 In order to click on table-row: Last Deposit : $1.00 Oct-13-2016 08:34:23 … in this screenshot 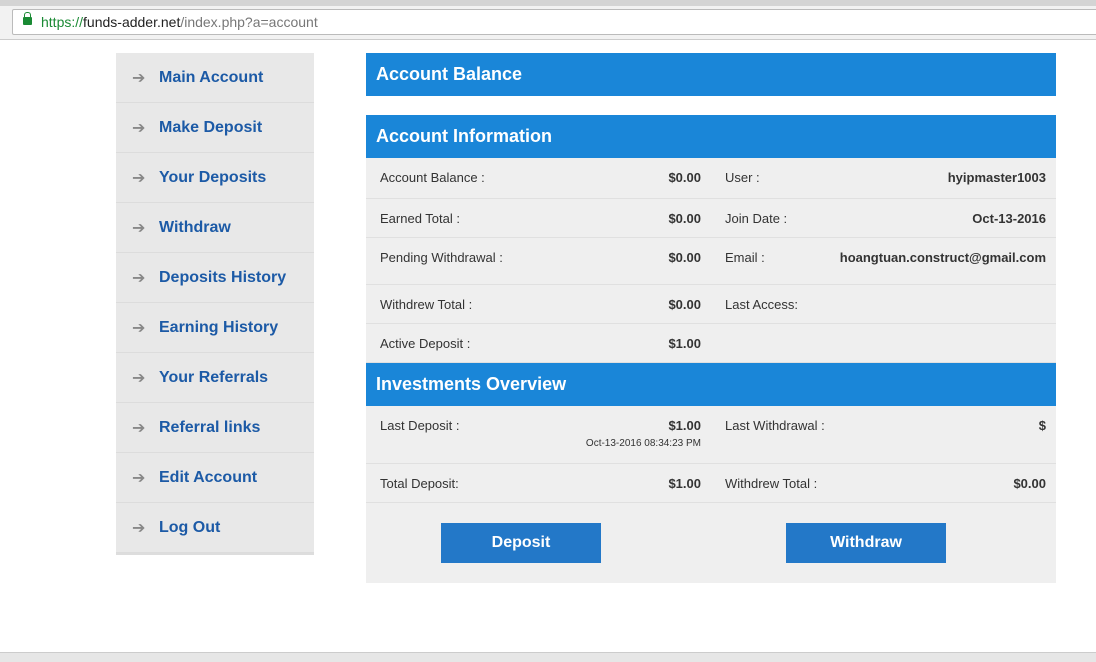, I will do `click(711, 435)`.